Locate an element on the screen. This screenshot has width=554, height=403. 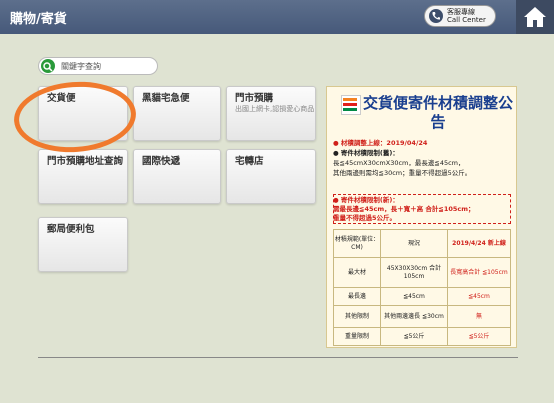
table-header: 材積規範(單位：CM) is located at coordinates (357, 243).